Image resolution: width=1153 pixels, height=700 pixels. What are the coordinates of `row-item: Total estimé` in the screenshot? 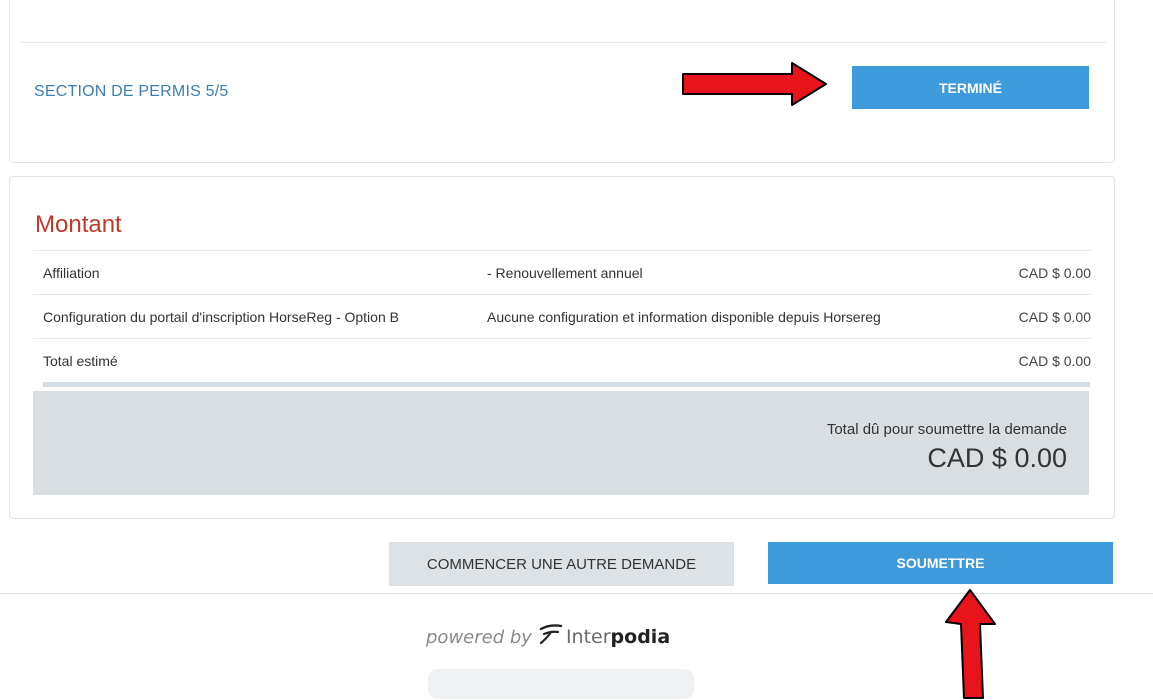 It's located at (80, 360).